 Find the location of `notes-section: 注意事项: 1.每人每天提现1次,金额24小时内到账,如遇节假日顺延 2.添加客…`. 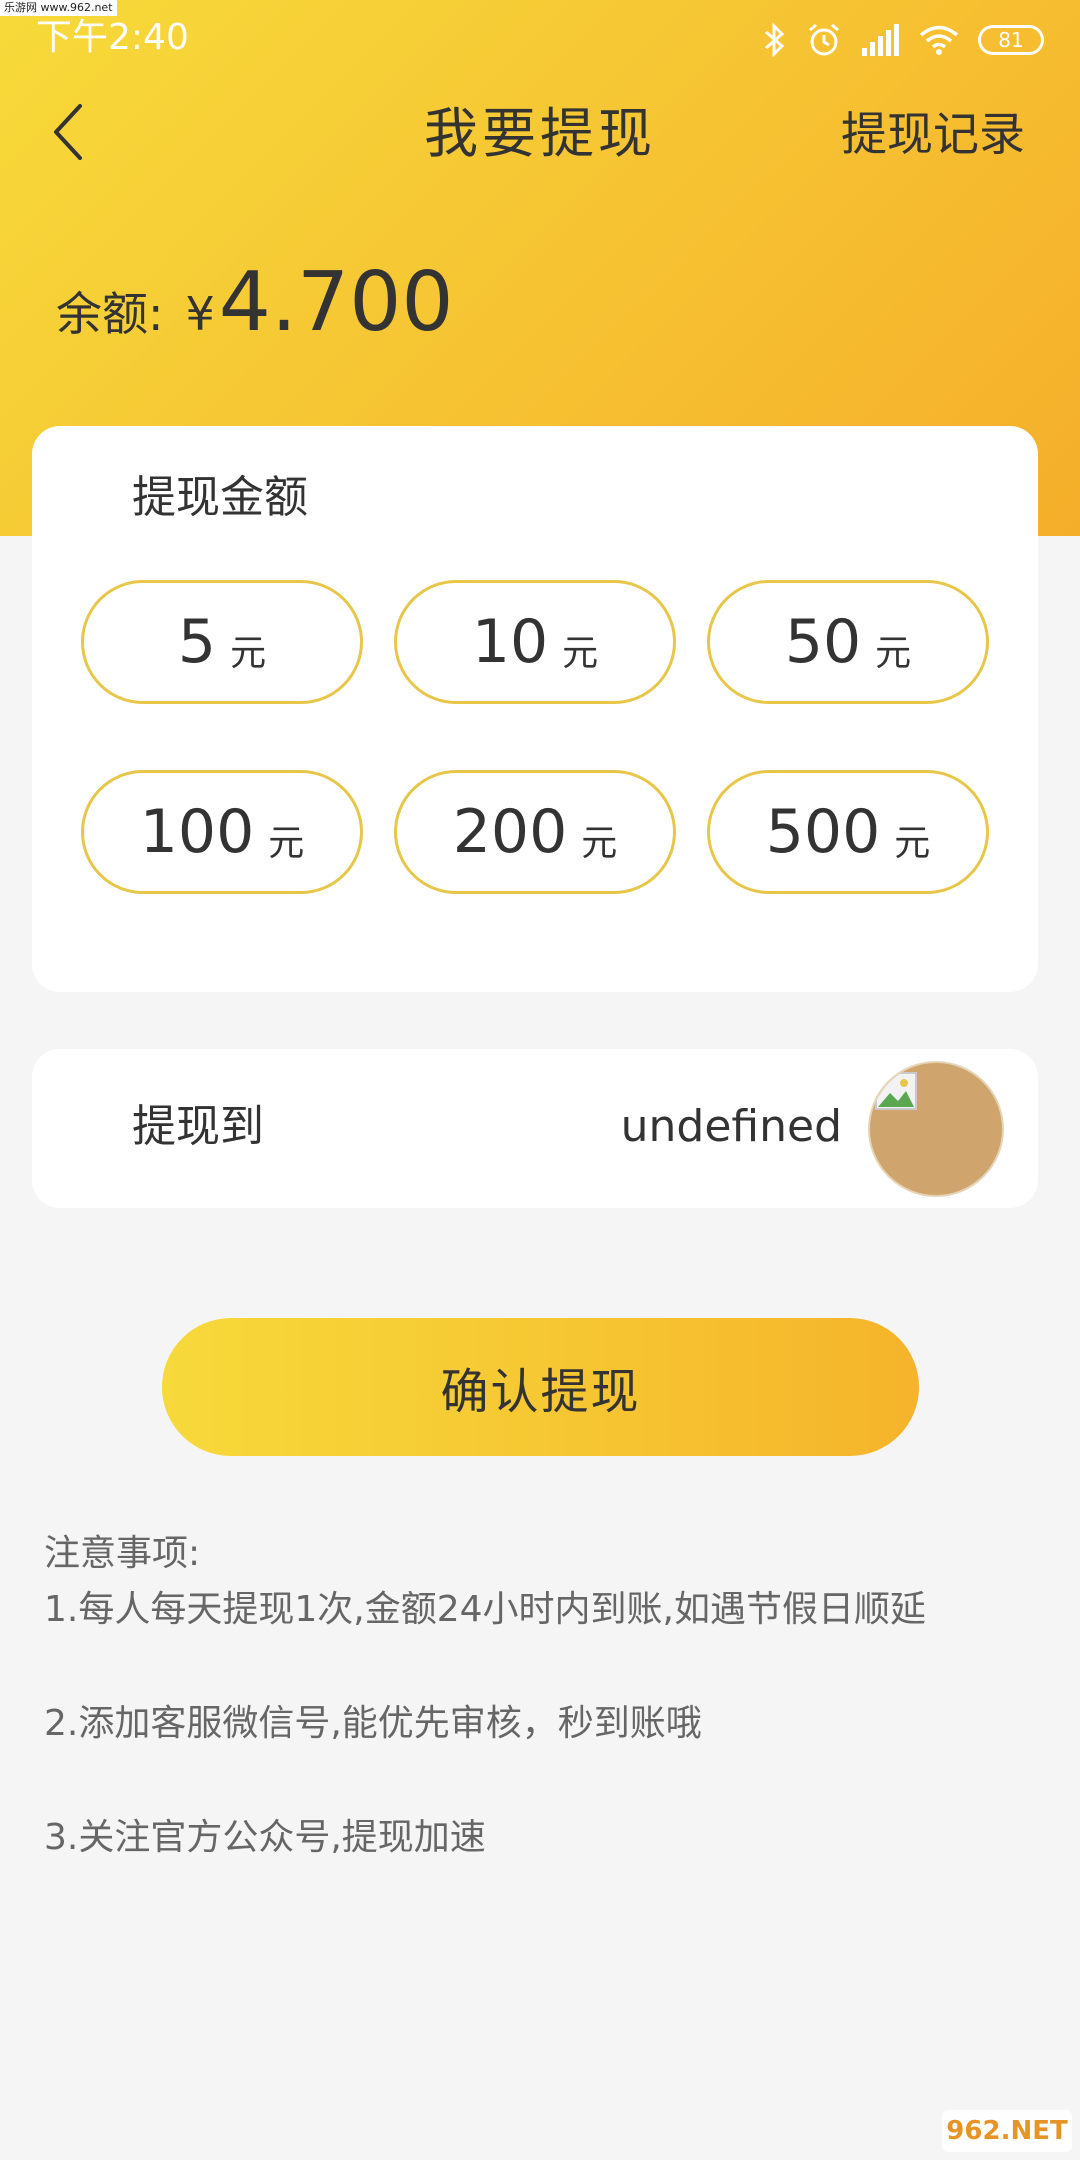

notes-section: 注意事项: 1.每人每天提现1次,金额24小时内到账,如遇节假日顺延 2.添加客… is located at coordinates (544, 1696).